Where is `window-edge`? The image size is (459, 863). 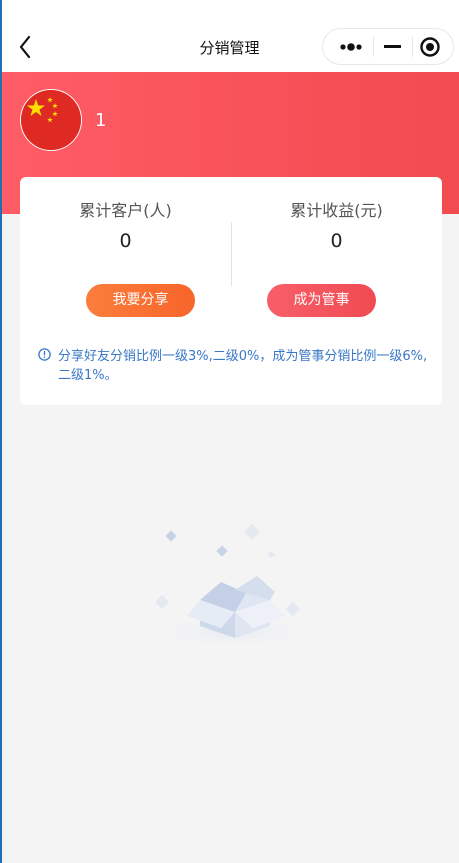
window-edge is located at coordinates (1, 431).